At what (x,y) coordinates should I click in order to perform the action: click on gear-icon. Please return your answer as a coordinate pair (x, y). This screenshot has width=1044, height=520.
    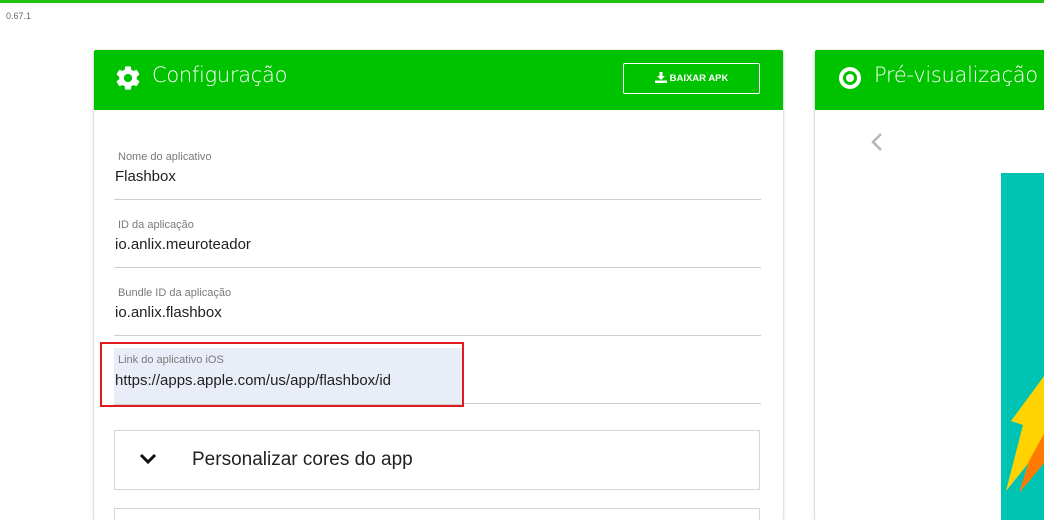
    Looking at the image, I should click on (128, 78).